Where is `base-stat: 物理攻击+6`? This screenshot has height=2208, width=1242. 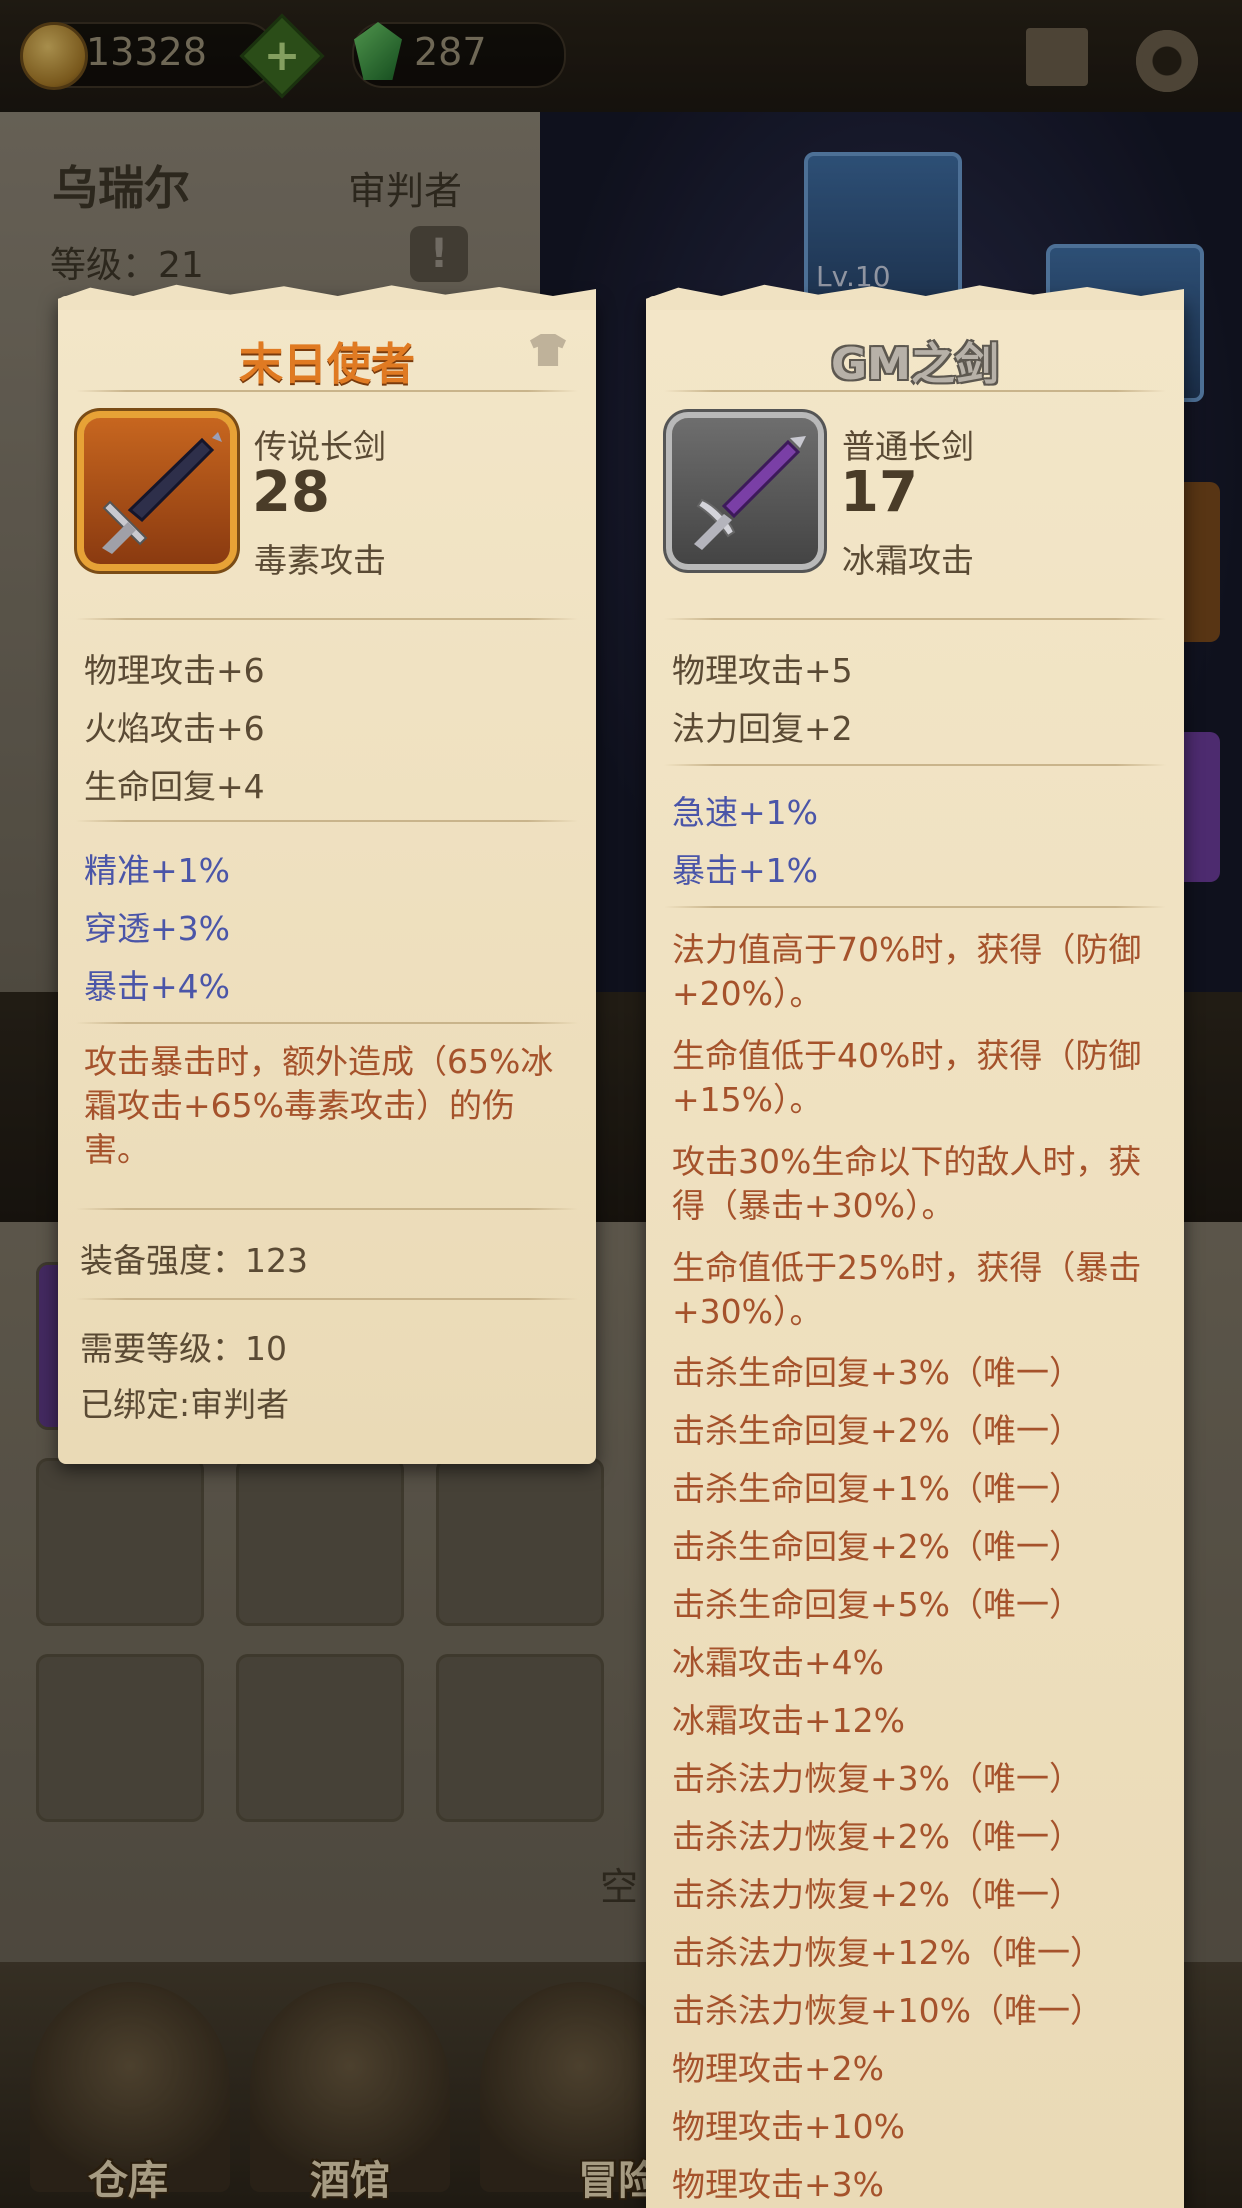
base-stat: 物理攻击+6 is located at coordinates (174, 670).